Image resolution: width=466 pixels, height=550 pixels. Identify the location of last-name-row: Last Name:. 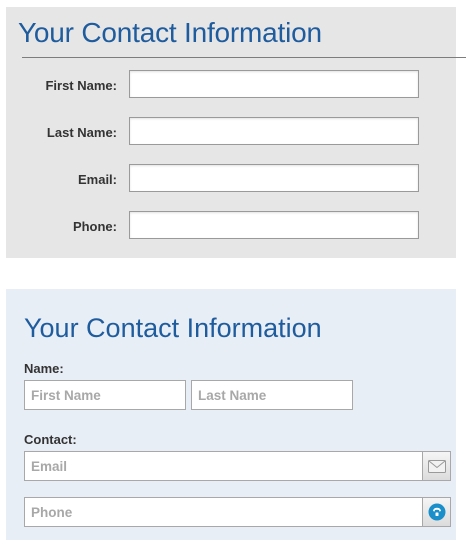
(231, 132).